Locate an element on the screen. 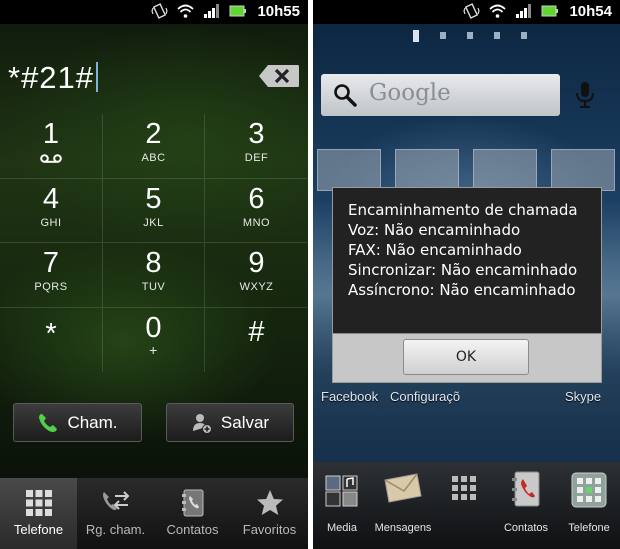 Image resolution: width=620 pixels, height=549 pixels. search-icon is located at coordinates (345, 95).